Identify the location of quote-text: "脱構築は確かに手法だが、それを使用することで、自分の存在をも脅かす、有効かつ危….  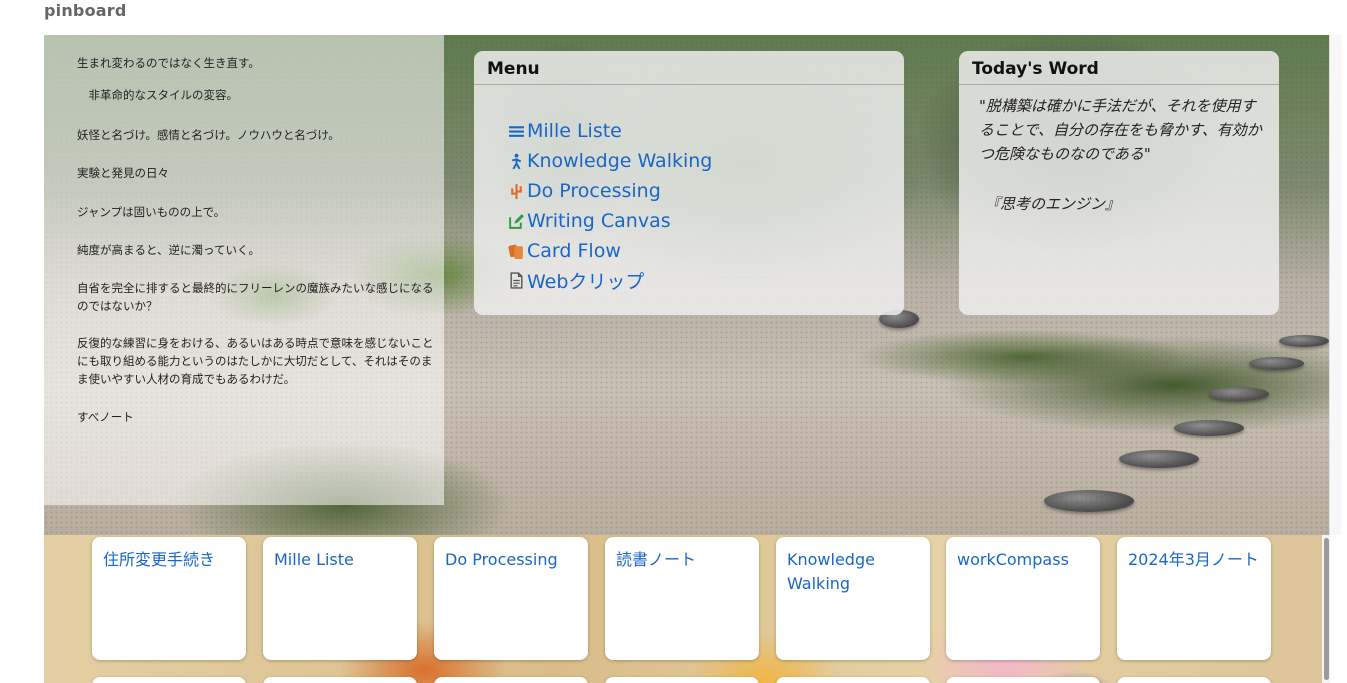
(1120, 130).